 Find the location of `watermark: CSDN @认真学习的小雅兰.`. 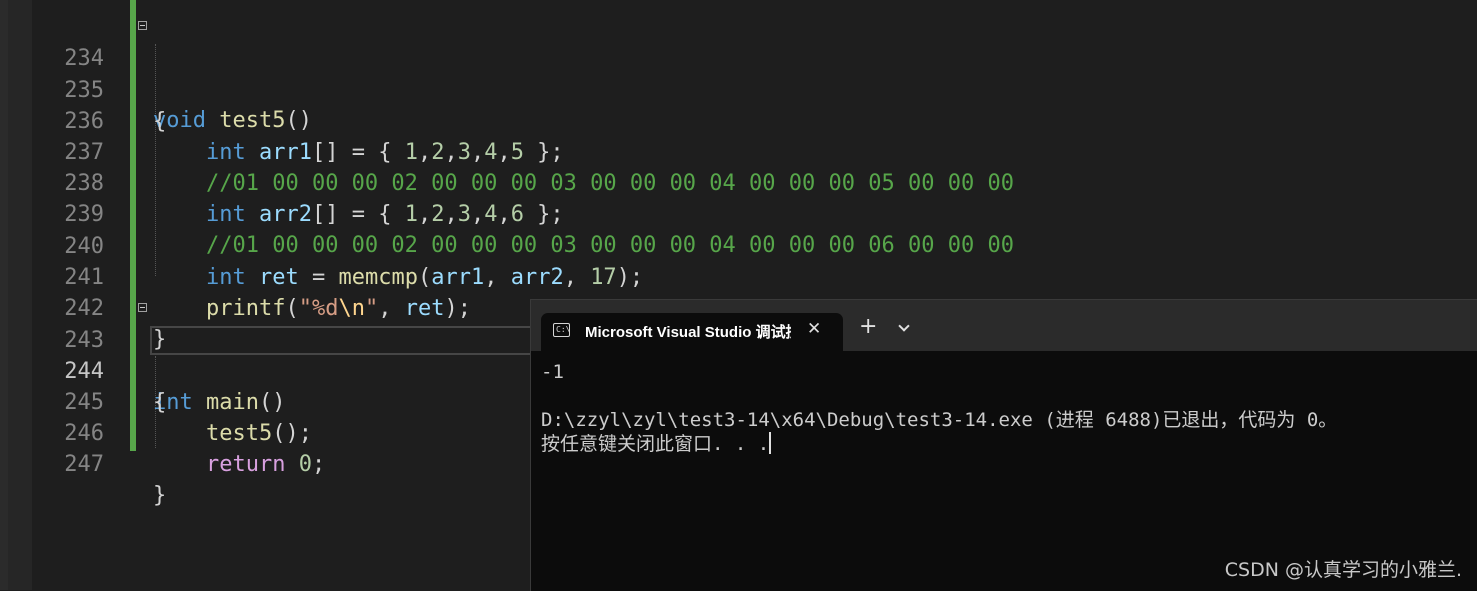

watermark: CSDN @认真学习的小雅兰. is located at coordinates (1343, 570).